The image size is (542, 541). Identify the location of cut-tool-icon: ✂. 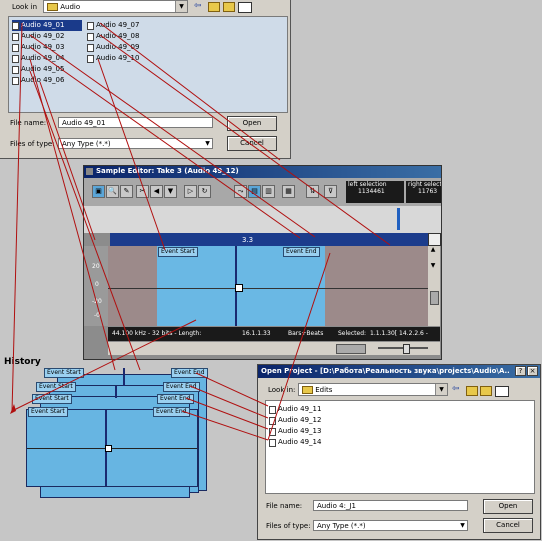
(142, 191).